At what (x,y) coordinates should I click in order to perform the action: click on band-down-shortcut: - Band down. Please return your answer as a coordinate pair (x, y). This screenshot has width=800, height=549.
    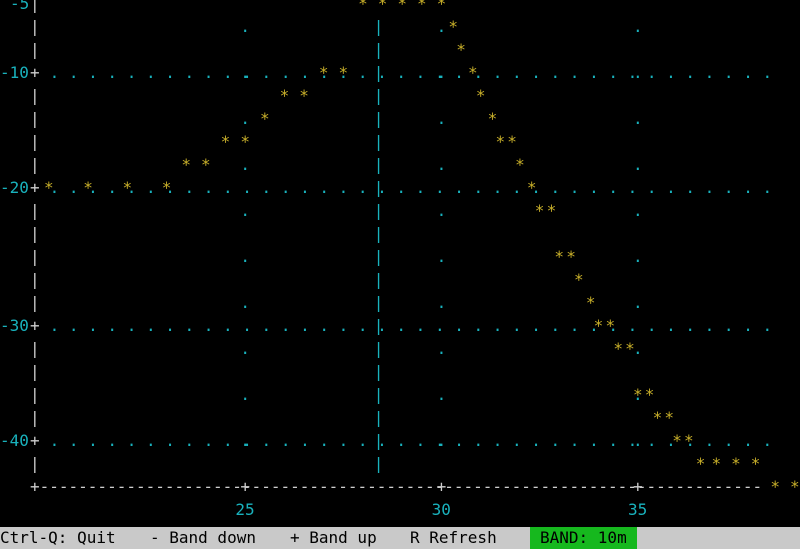
    Looking at the image, I should click on (203, 538).